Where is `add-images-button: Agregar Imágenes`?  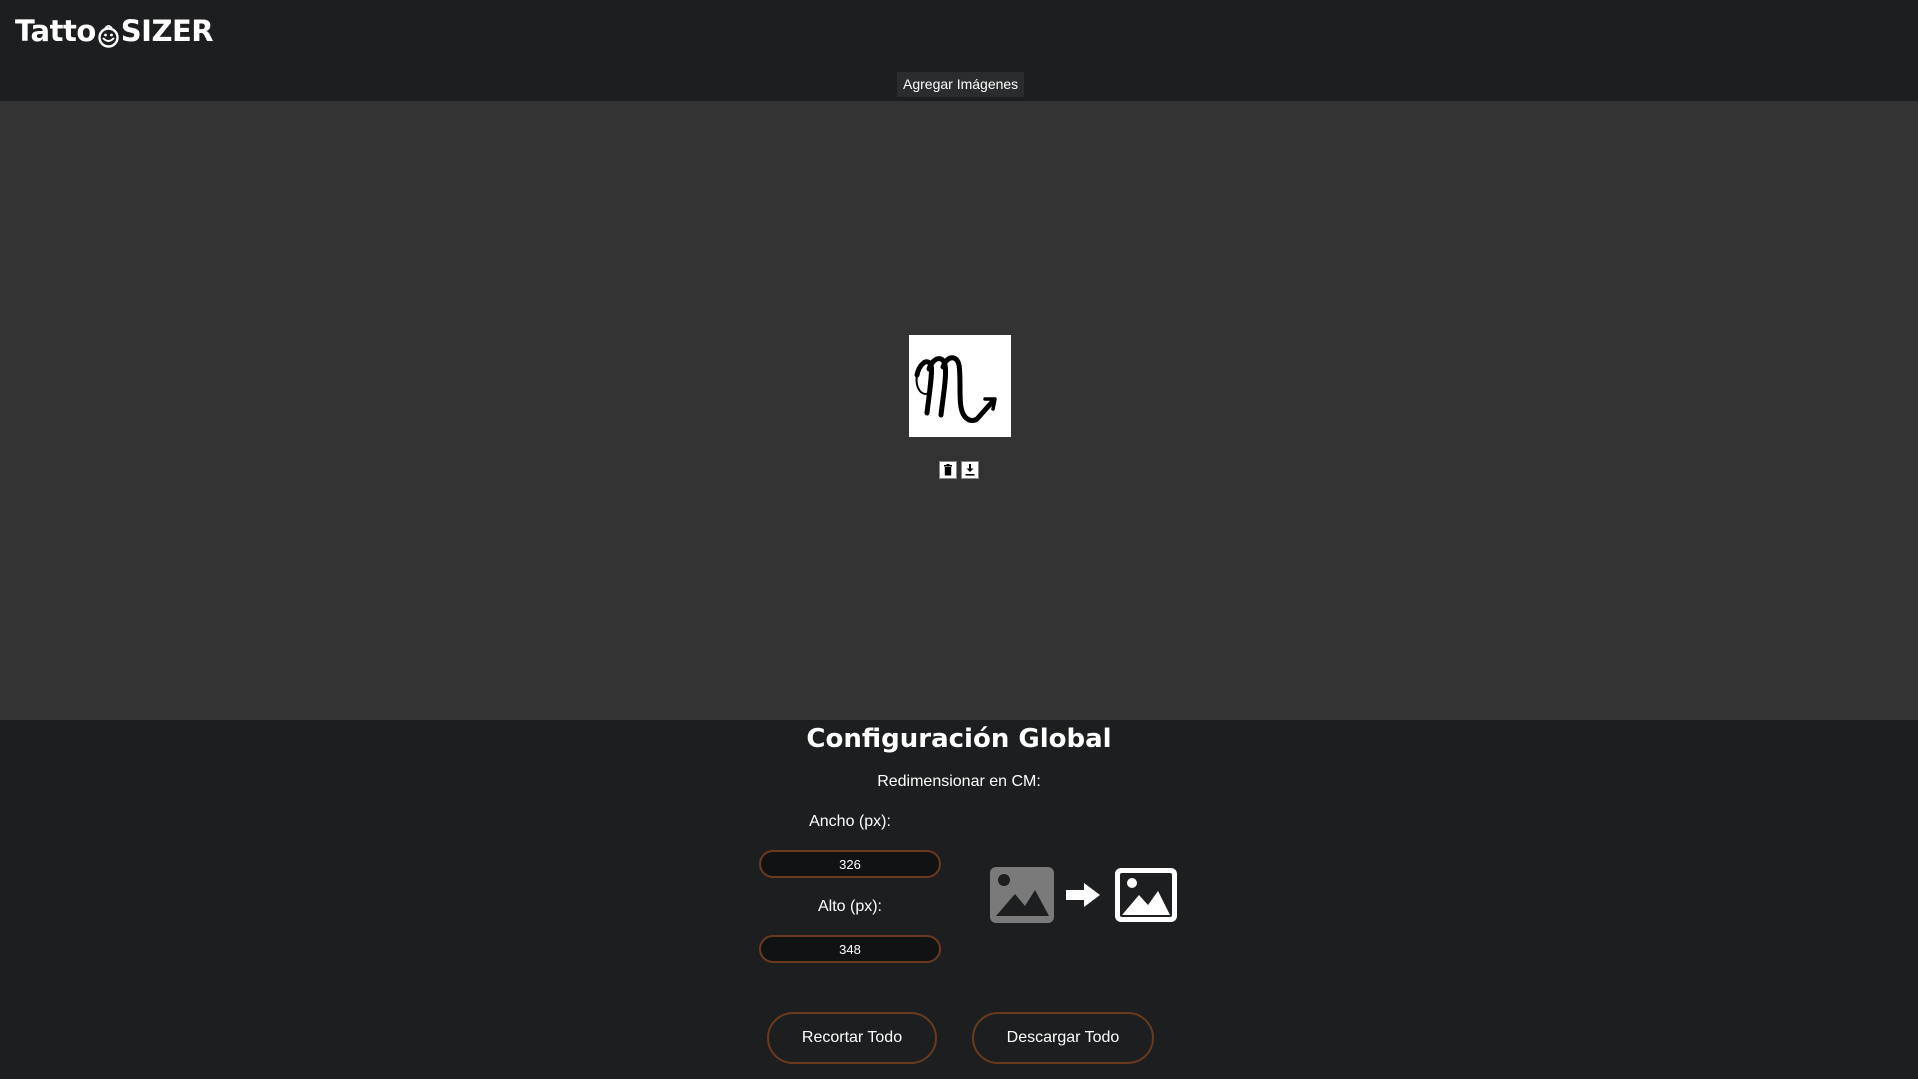
add-images-button: Agregar Imágenes is located at coordinates (961, 84).